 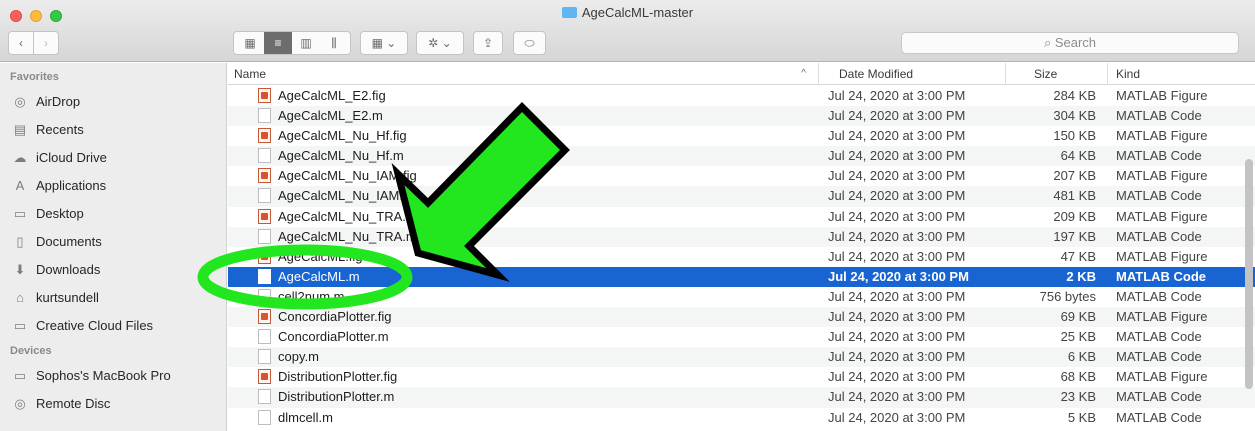 What do you see at coordinates (538, 277) in the screenshot?
I see `file-name-cell: AgeCalcML.m` at bounding box center [538, 277].